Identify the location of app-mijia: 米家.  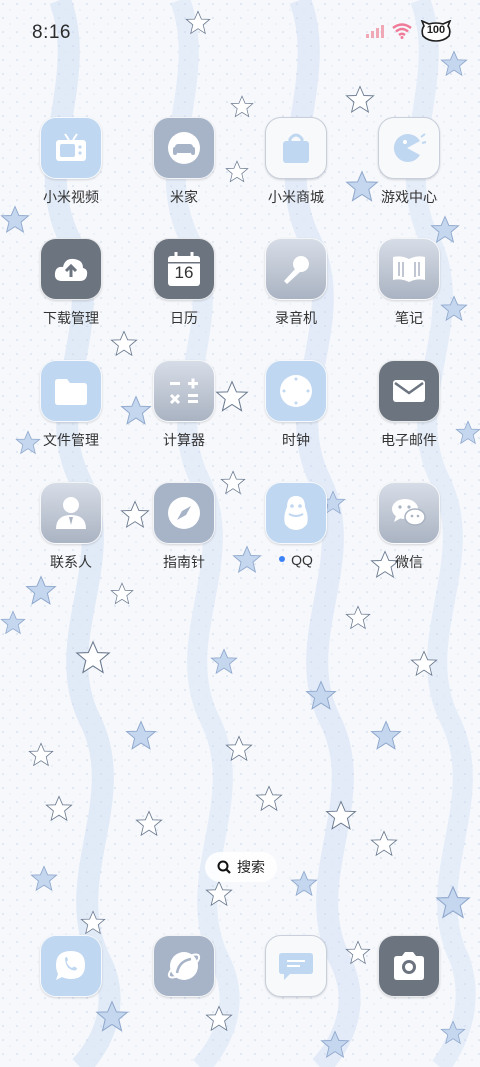
(184, 162).